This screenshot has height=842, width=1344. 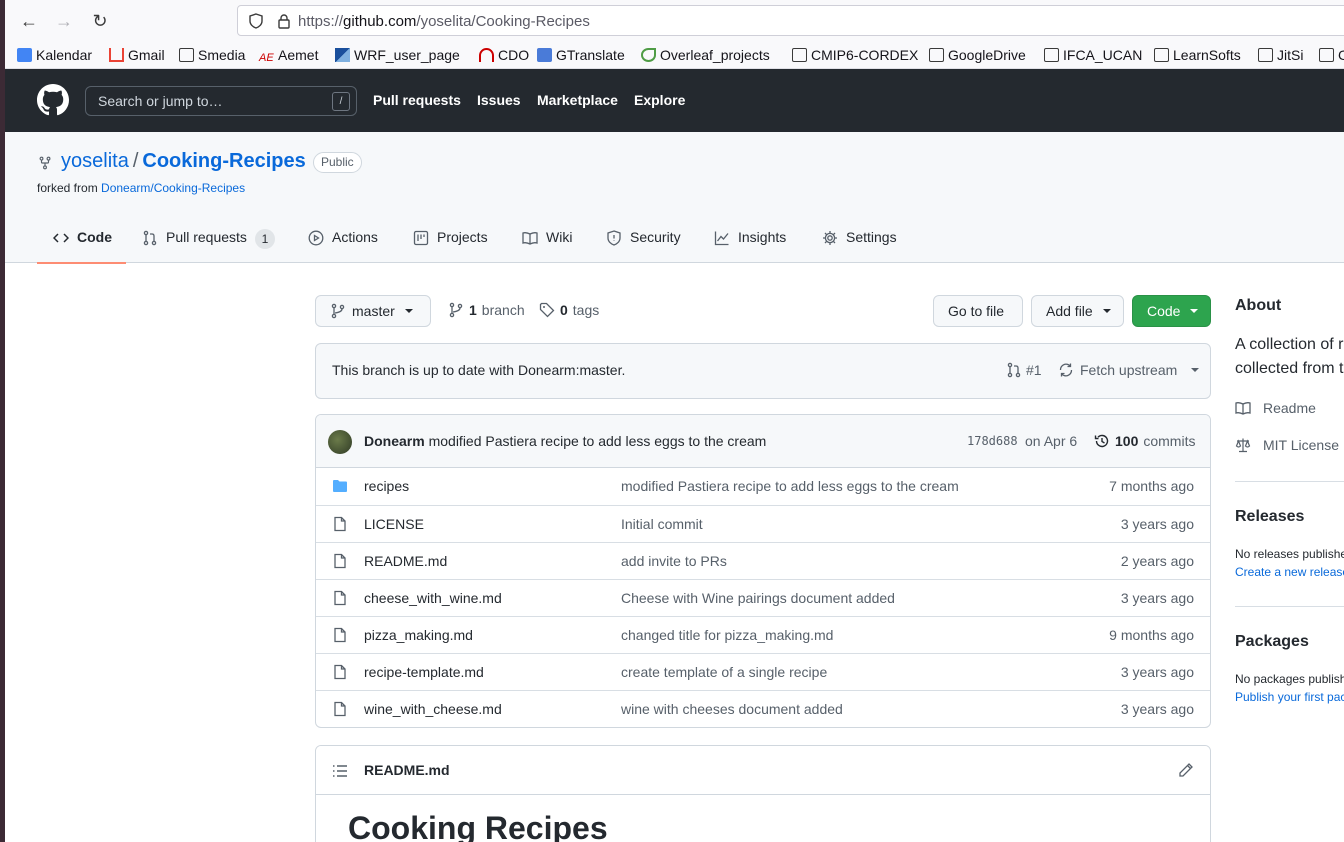 I want to click on code-button: Code, so click(x=1171, y=311).